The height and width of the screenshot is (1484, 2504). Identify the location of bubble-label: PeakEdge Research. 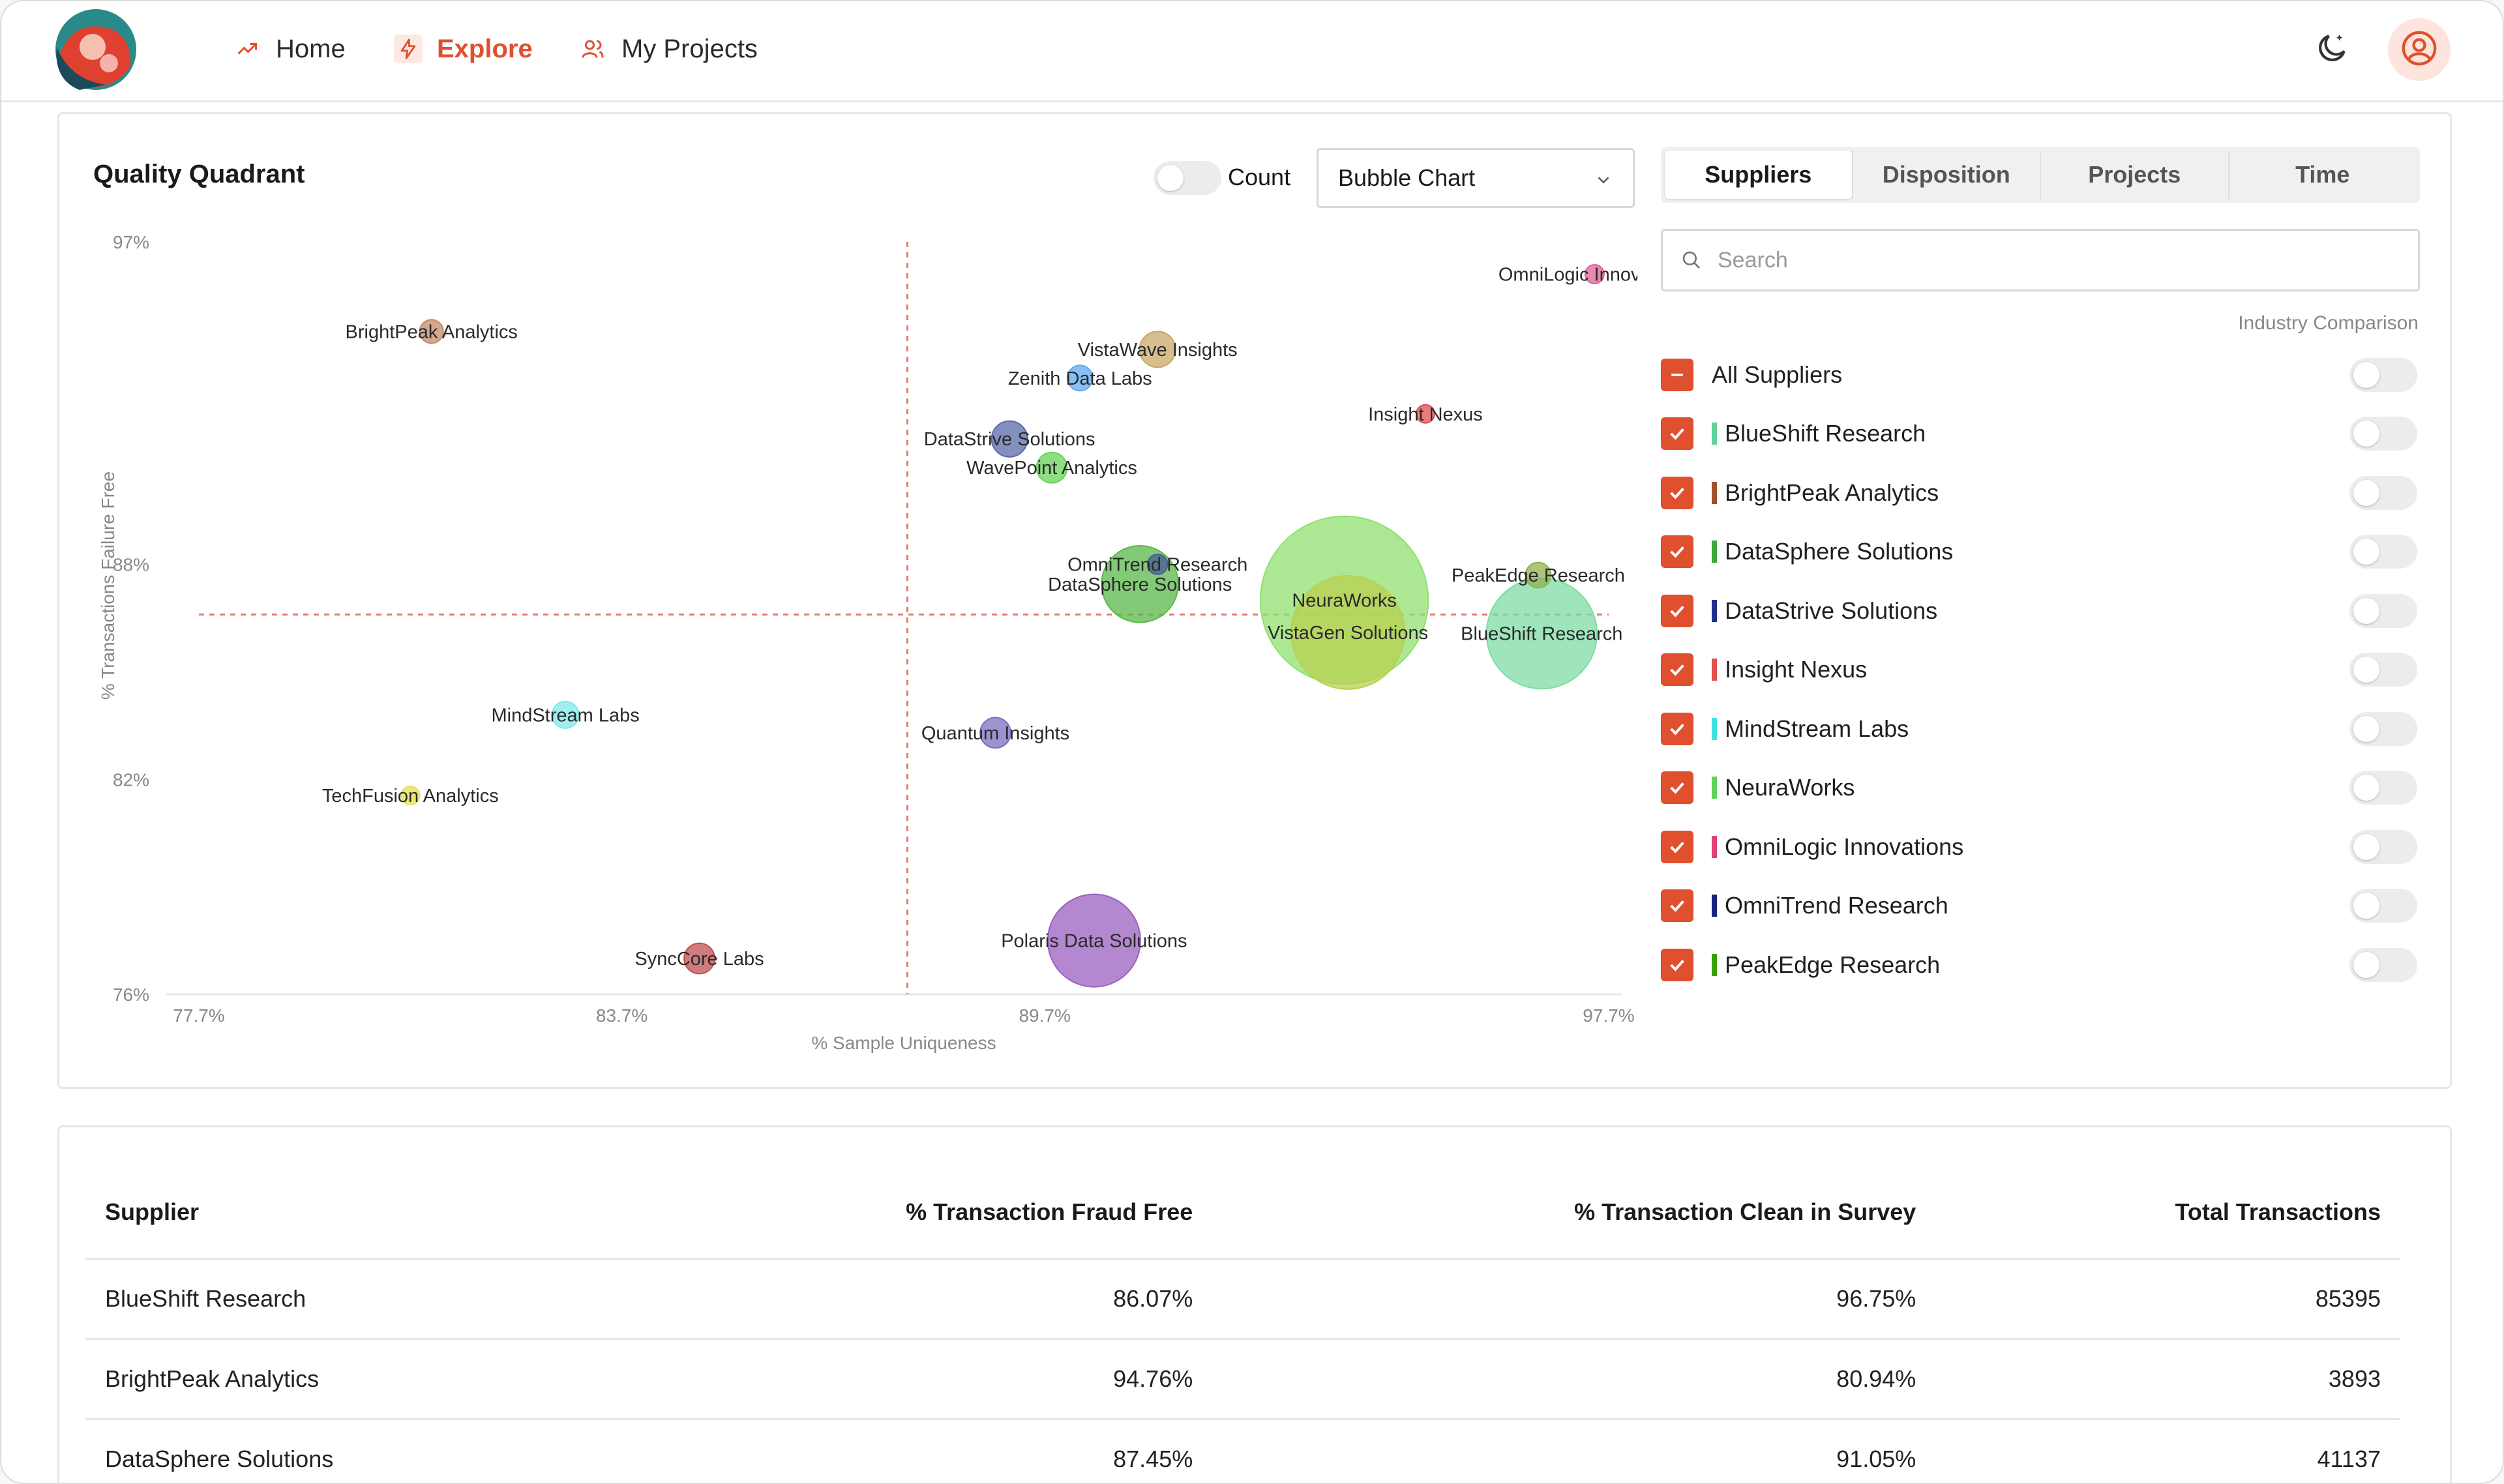
(1538, 575).